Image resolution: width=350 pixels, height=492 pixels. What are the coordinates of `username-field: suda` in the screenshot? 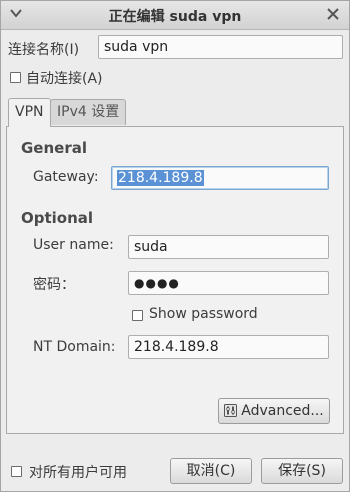 It's located at (228, 247).